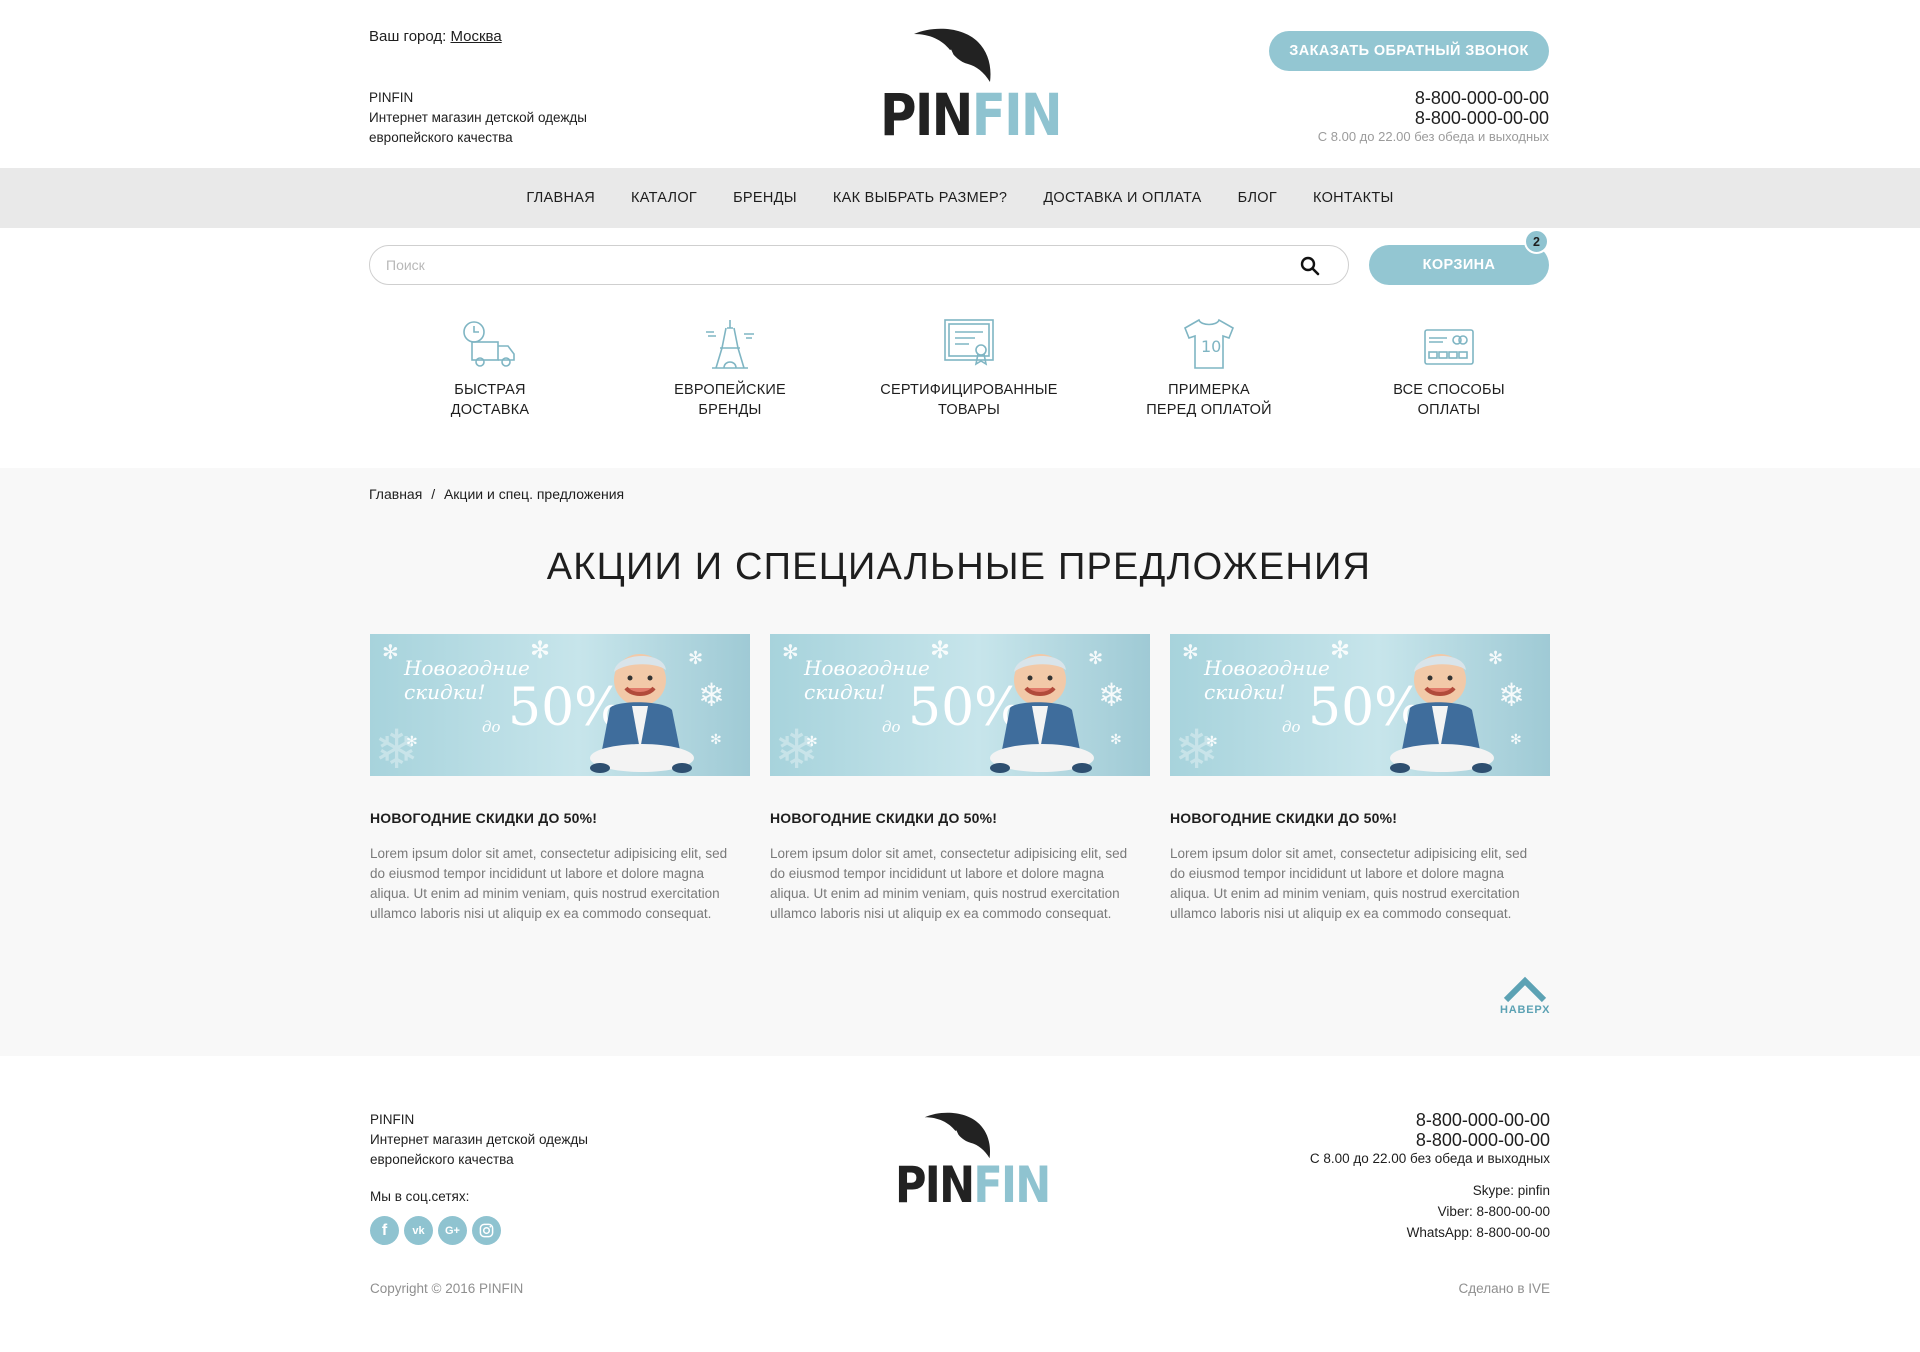 This screenshot has height=1352, width=1920. What do you see at coordinates (730, 410) in the screenshot?
I see `feature-label-line2: БРЕНДЫ` at bounding box center [730, 410].